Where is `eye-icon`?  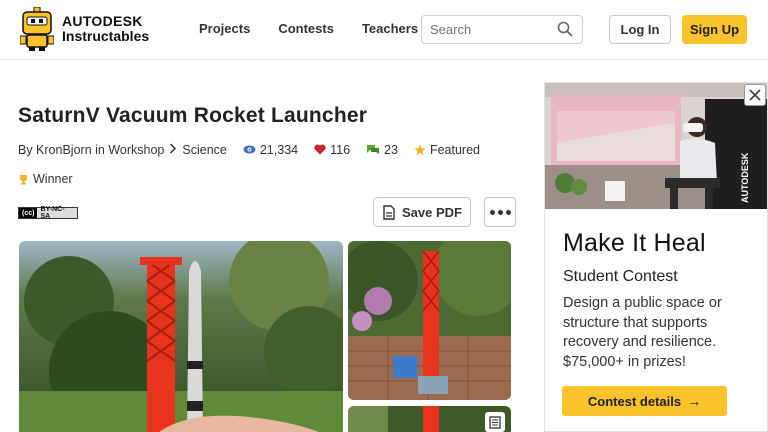
eye-icon is located at coordinates (249, 149).